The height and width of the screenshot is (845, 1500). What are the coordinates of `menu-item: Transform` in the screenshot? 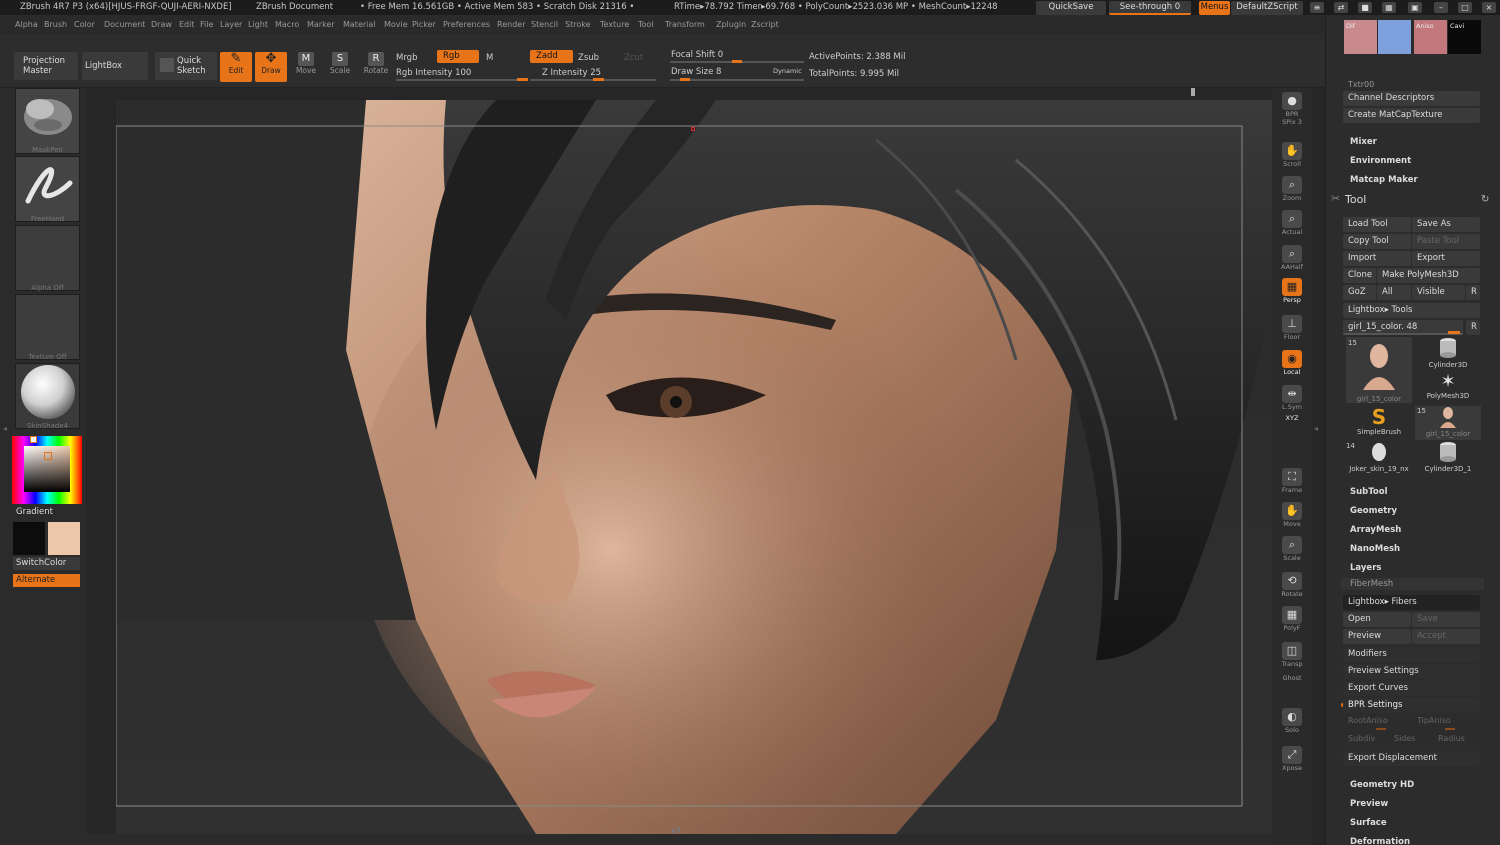 It's located at (685, 25).